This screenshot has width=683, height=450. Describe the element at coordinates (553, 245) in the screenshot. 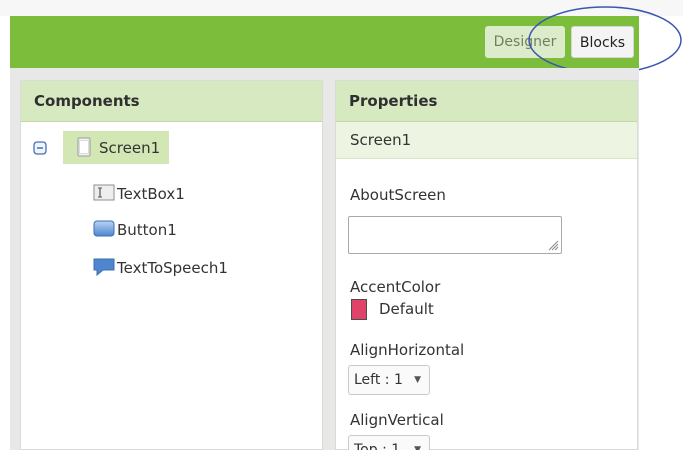

I see `resize-grip-icon` at that location.